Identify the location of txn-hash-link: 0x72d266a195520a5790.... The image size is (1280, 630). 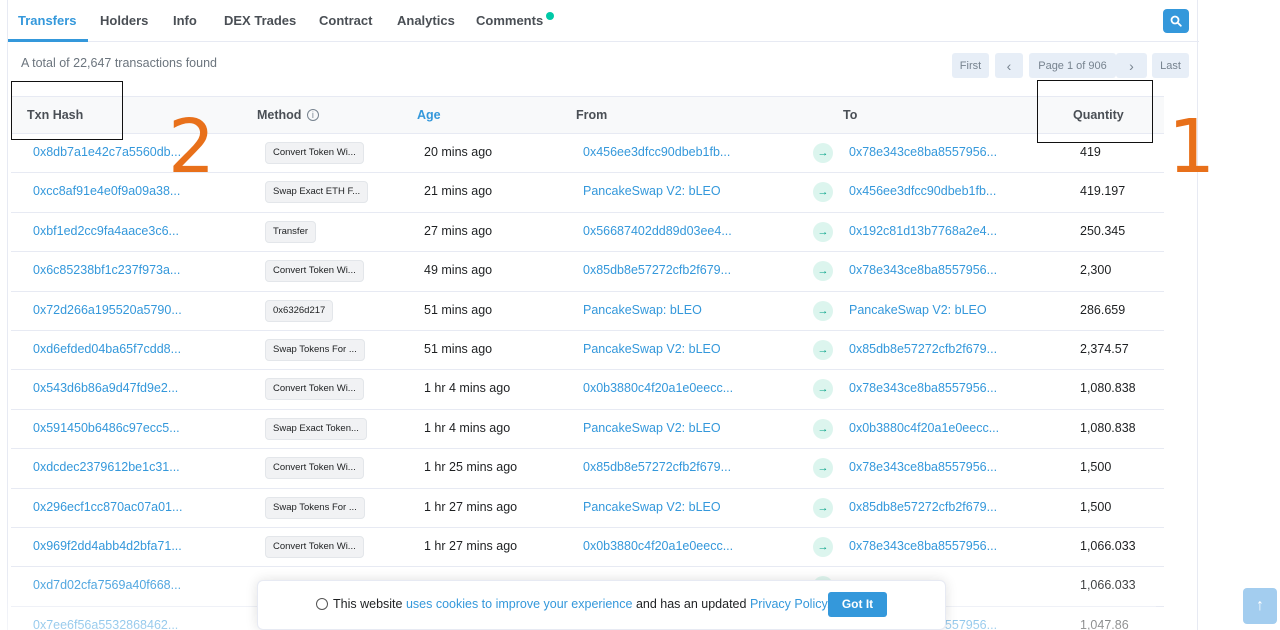
(107, 310).